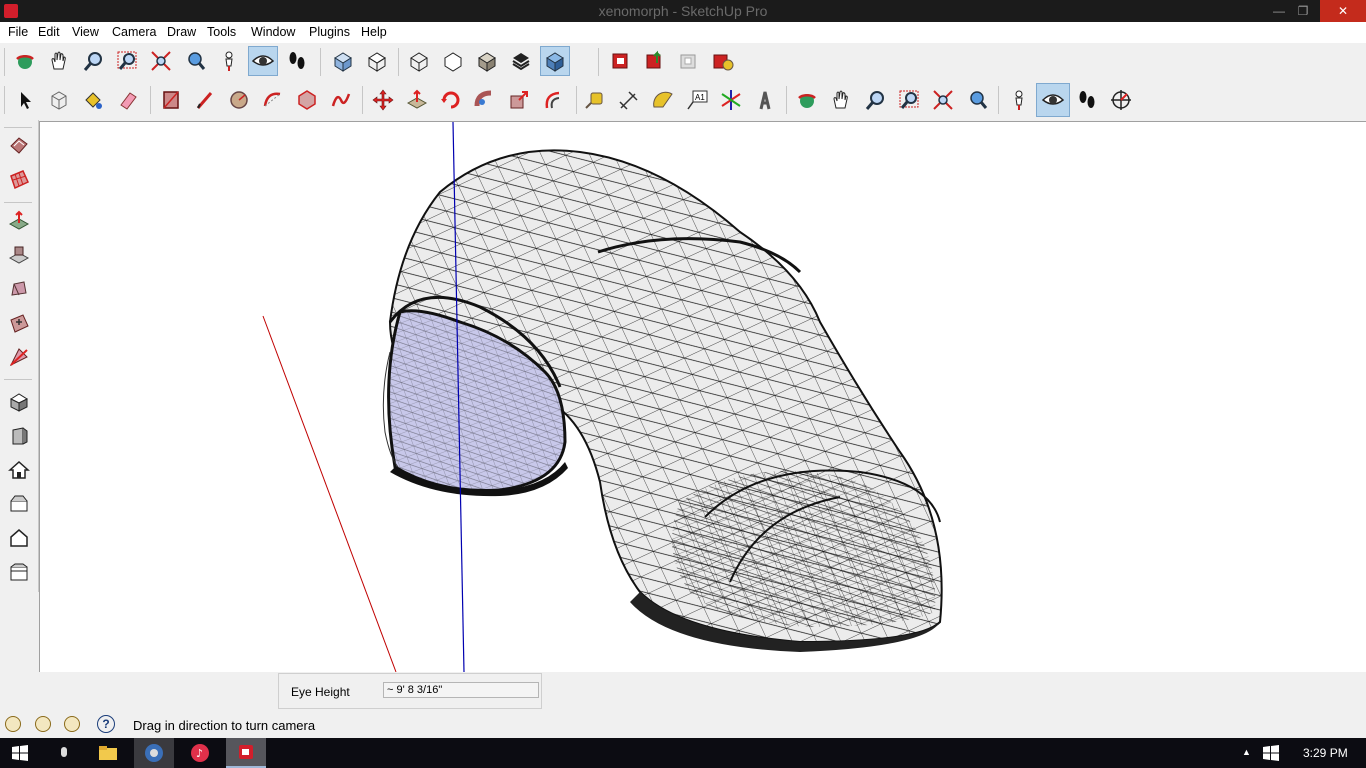  What do you see at coordinates (239, 100) in the screenshot?
I see `circle-icon` at bounding box center [239, 100].